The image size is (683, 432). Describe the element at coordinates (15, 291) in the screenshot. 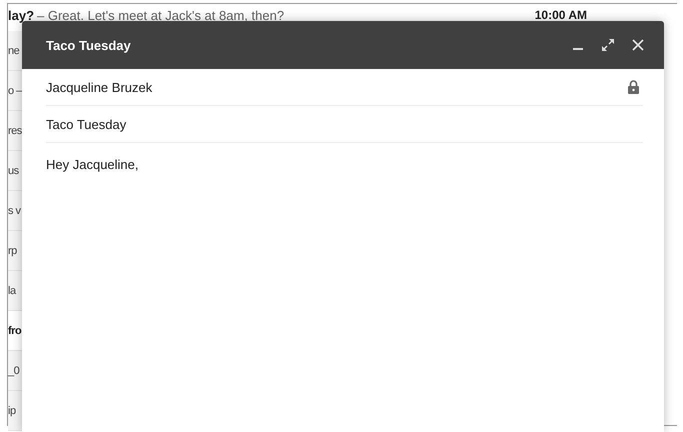

I see `message-row: la` at that location.